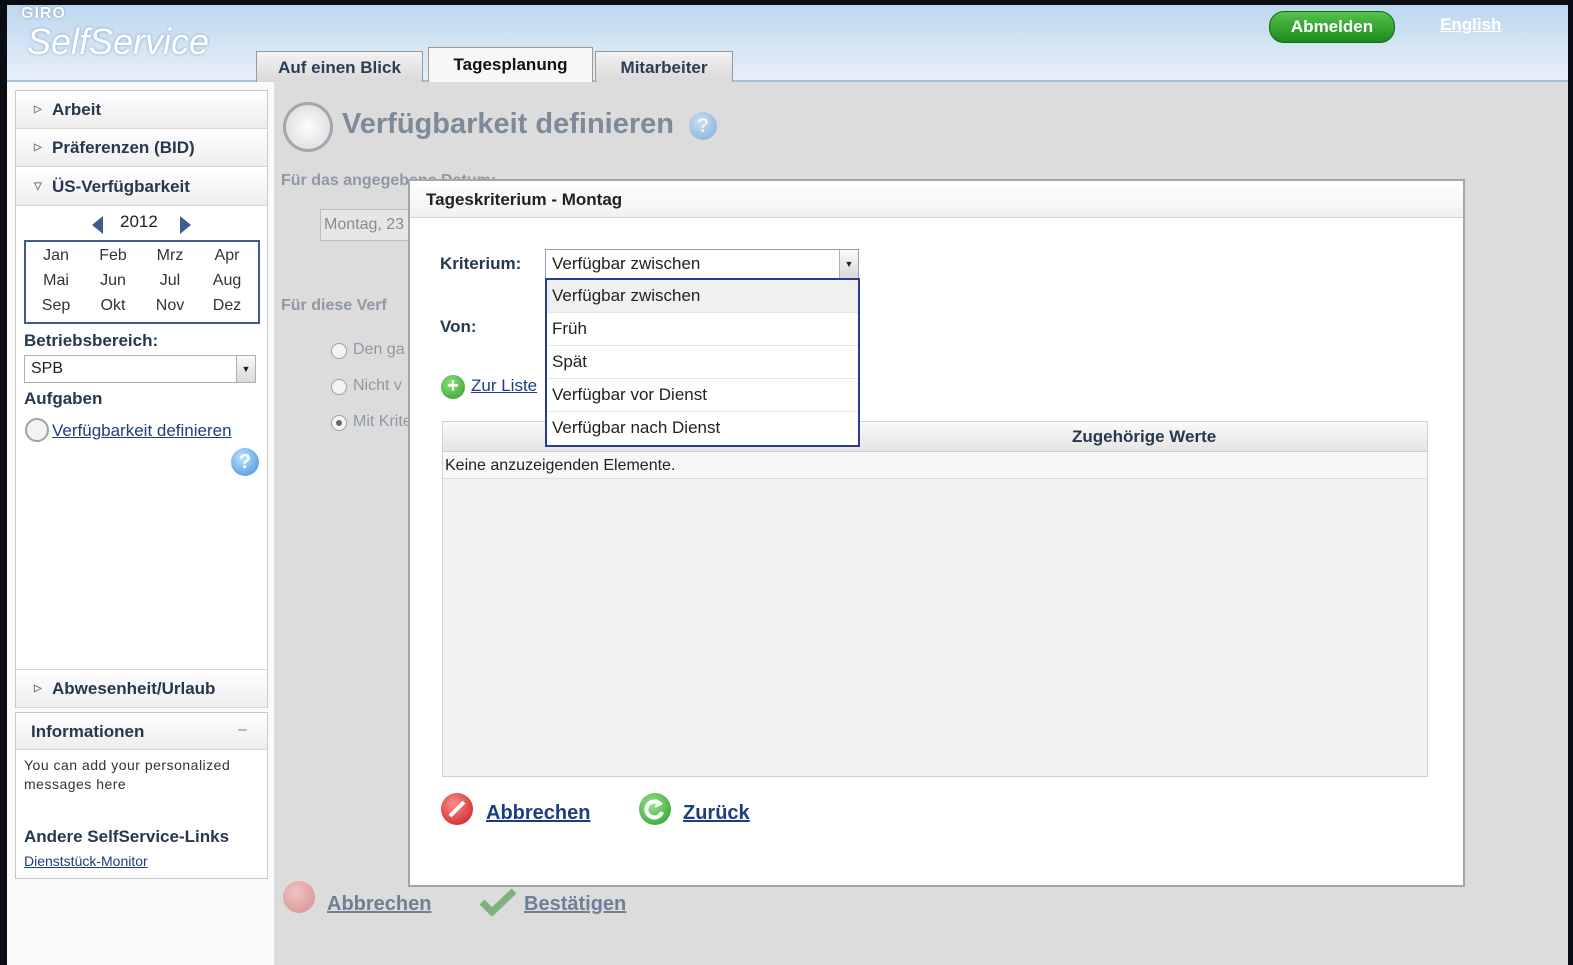 The image size is (1573, 965). I want to click on info-panel-header: Informationen –, so click(141, 731).